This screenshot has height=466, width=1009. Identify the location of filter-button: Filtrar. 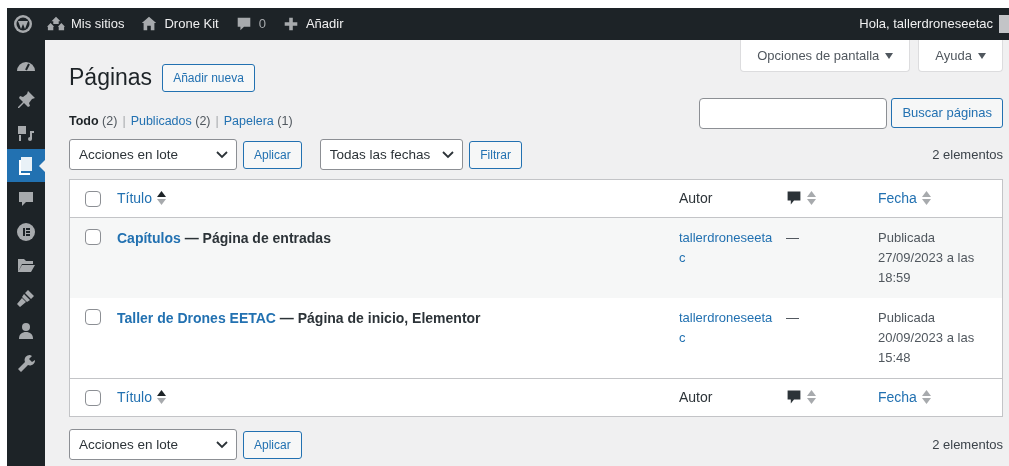
(495, 154).